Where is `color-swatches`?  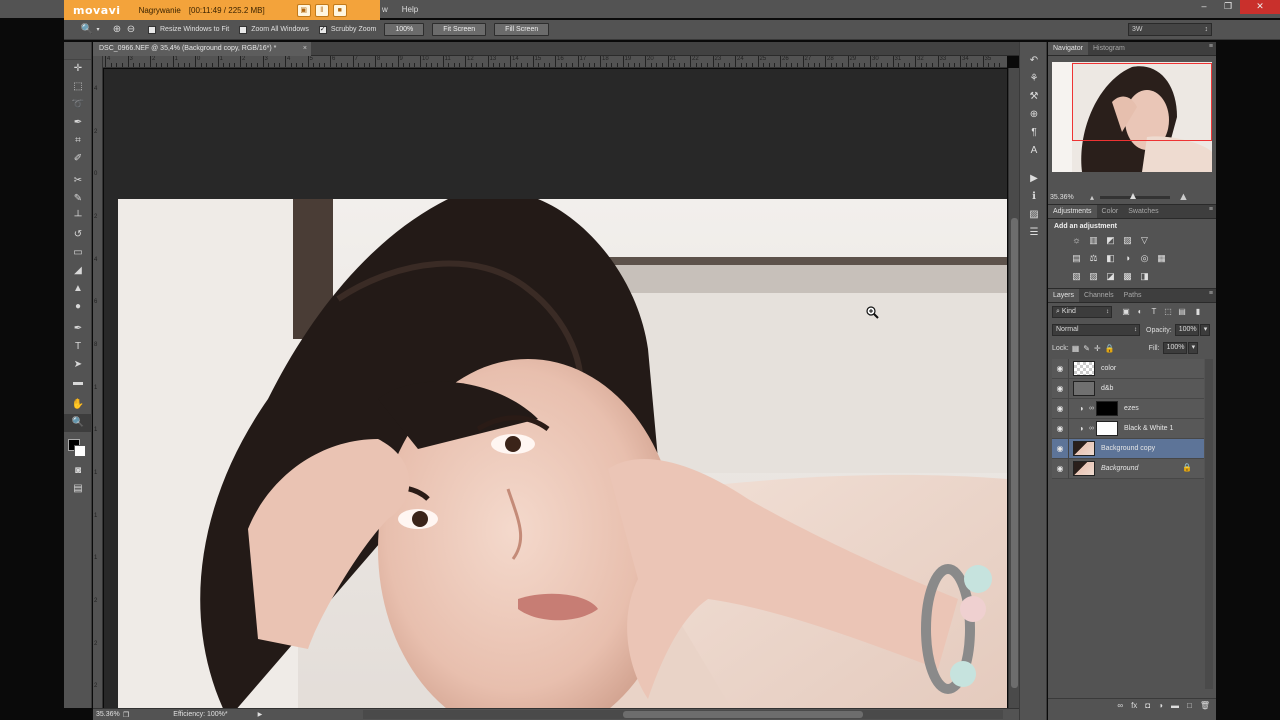
color-swatches is located at coordinates (78, 449).